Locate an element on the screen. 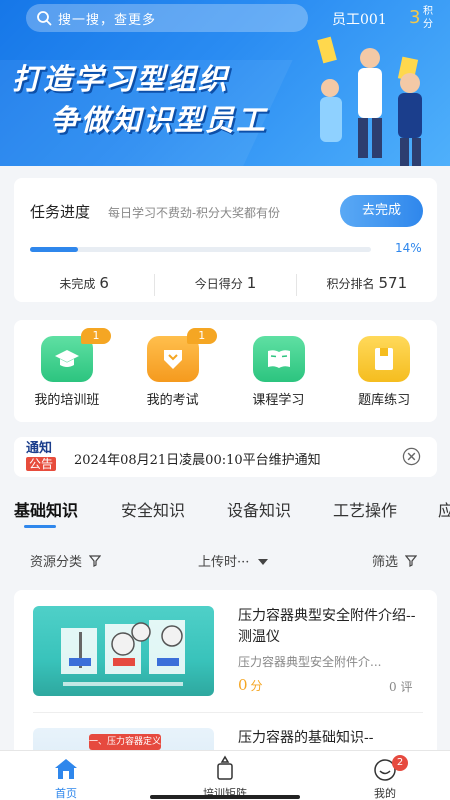 This screenshot has width=450, height=800. search-bar: 搜一搜，查更多 is located at coordinates (167, 18).